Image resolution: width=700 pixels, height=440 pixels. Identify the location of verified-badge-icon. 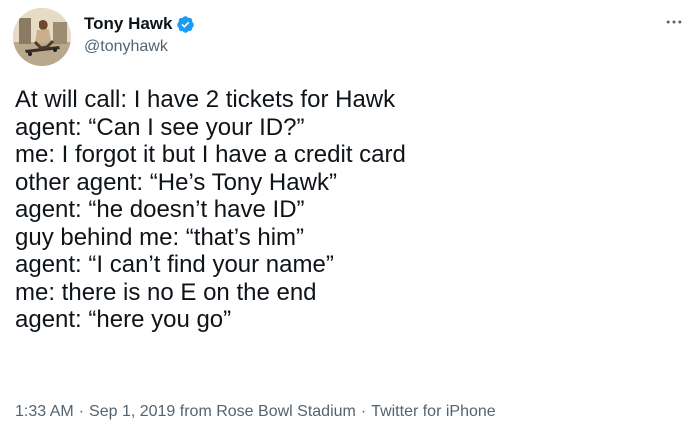
(185, 24).